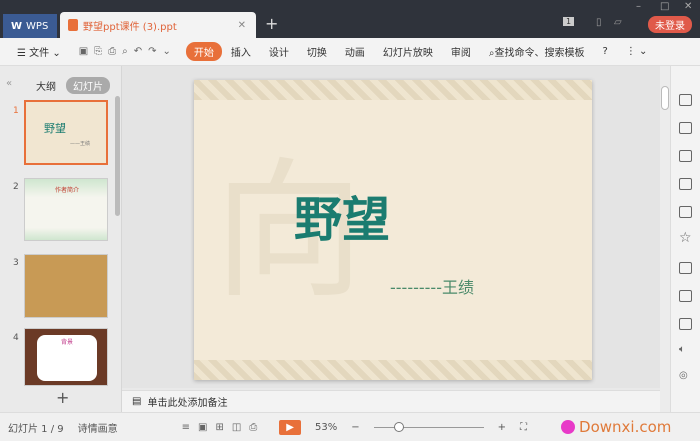 Image resolution: width=700 pixels, height=441 pixels. Describe the element at coordinates (682, 349) in the screenshot. I see `sound-icon: 🔈︎` at that location.